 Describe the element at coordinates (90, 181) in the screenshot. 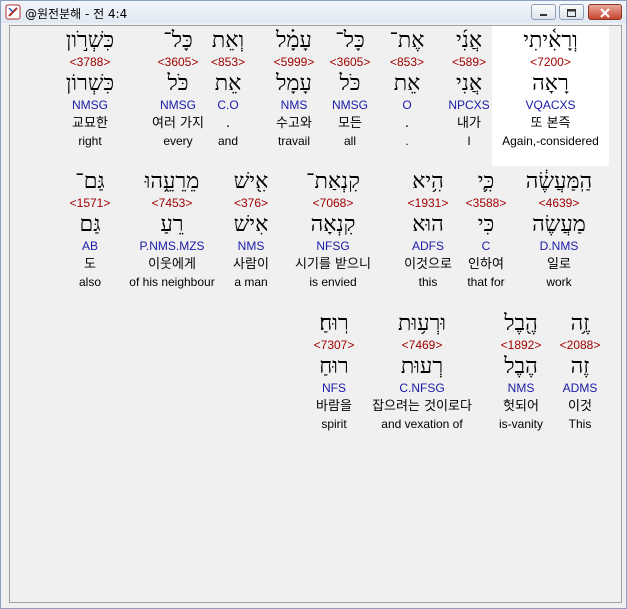

I see `hebrew-word: גַּם־` at that location.